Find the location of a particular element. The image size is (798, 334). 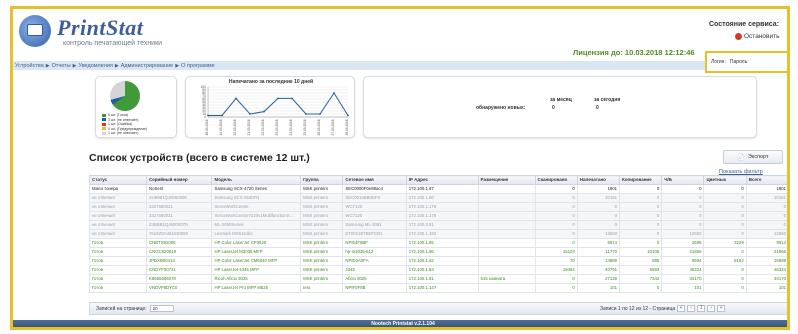

table-cell: 46324 is located at coordinates (766, 269).